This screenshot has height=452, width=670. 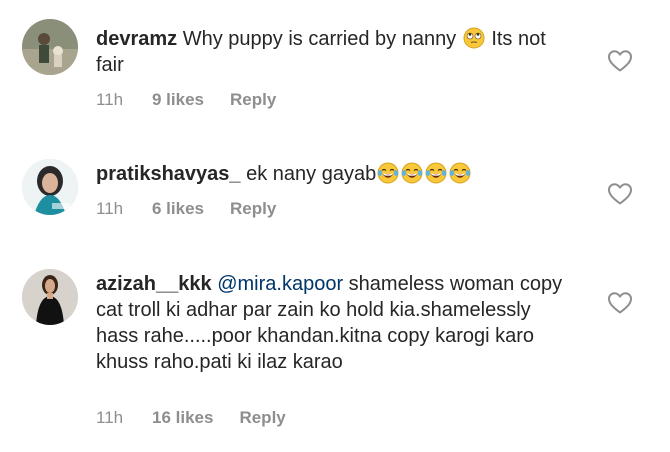 What do you see at coordinates (319, 39) in the screenshot?
I see `comment-body: Why puppy is carried by nanny` at bounding box center [319, 39].